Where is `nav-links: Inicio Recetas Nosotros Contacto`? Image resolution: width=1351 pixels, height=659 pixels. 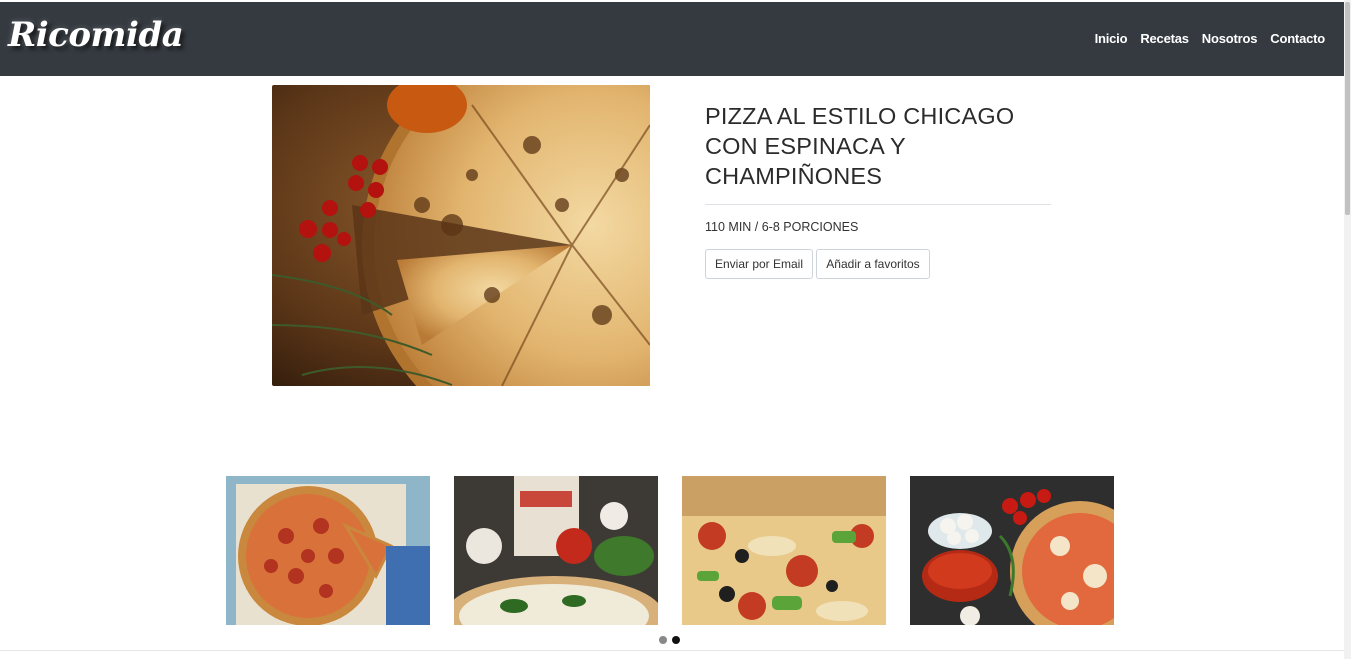
nav-links: Inicio Recetas Nosotros Contacto is located at coordinates (1204, 38).